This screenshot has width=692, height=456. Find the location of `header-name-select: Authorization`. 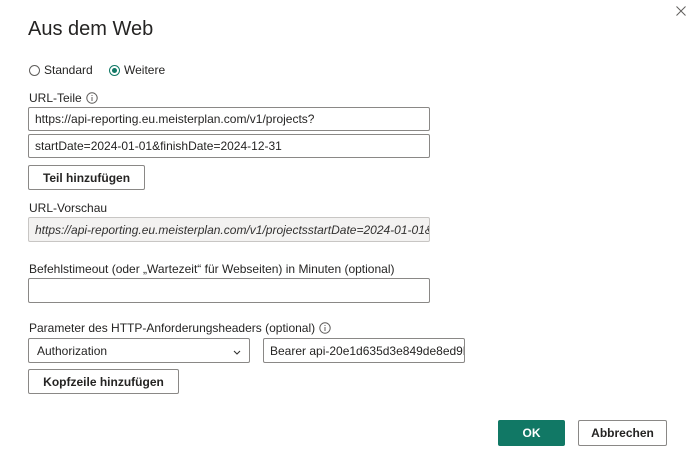

header-name-select: Authorization is located at coordinates (139, 350).